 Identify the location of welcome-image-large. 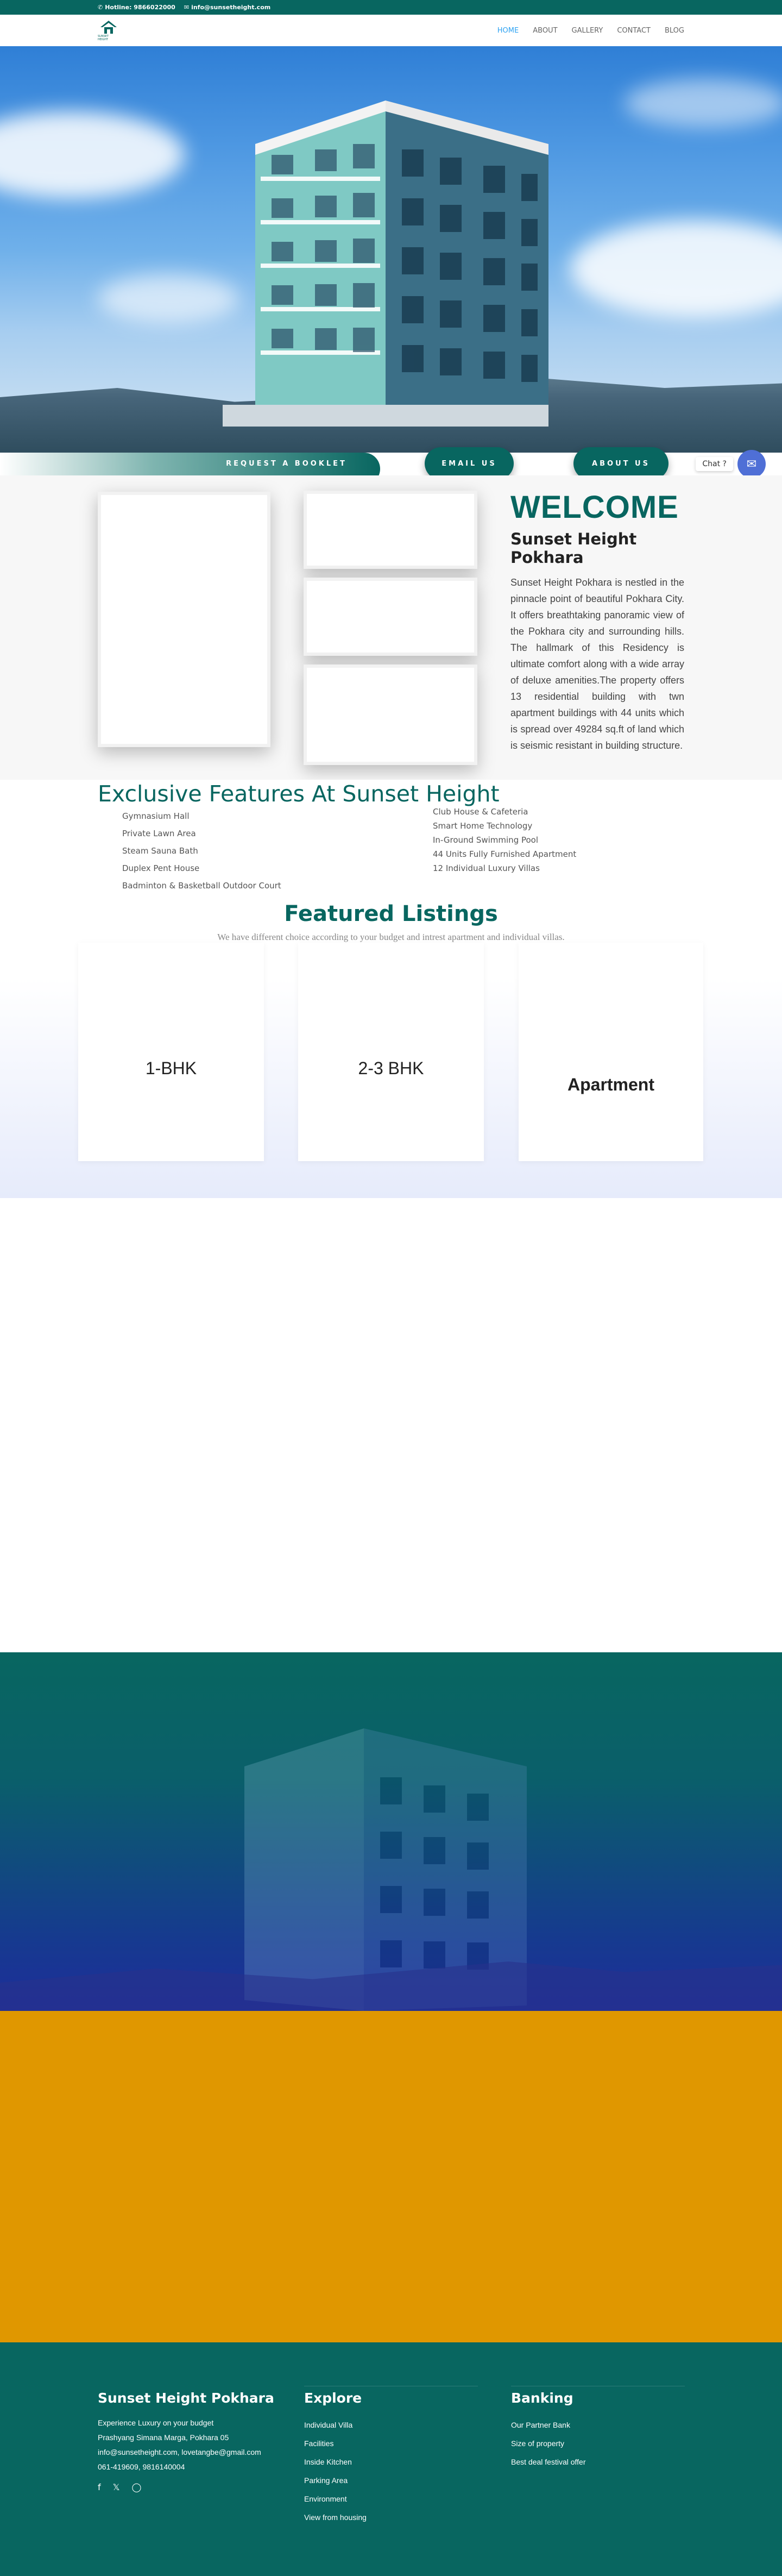
(184, 619).